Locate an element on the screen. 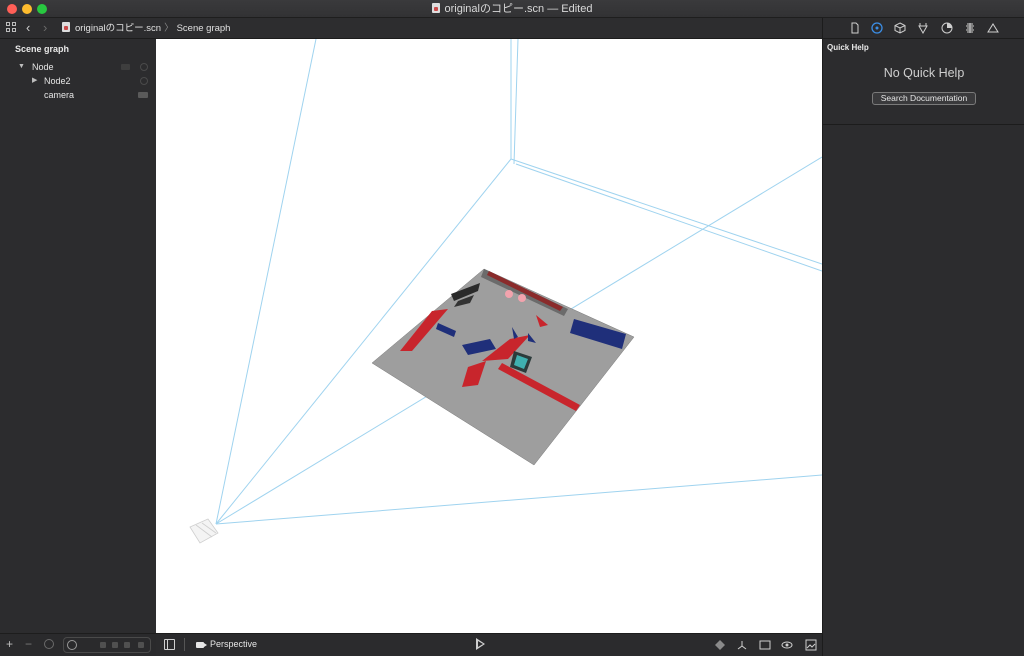 This screenshot has height=656, width=1024. tree-node-label: Node is located at coordinates (43, 67).